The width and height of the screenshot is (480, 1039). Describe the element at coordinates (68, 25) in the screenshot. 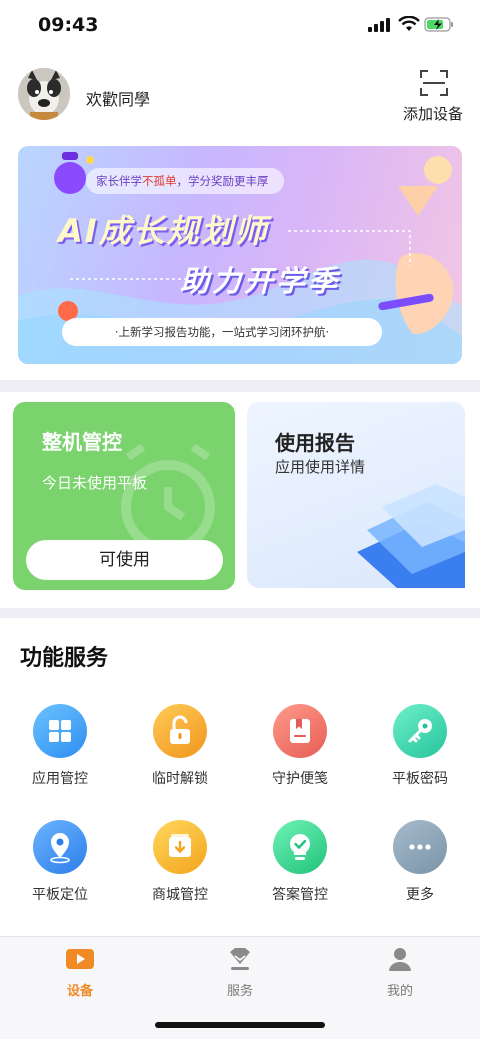

I see `status-time: 09:43` at that location.